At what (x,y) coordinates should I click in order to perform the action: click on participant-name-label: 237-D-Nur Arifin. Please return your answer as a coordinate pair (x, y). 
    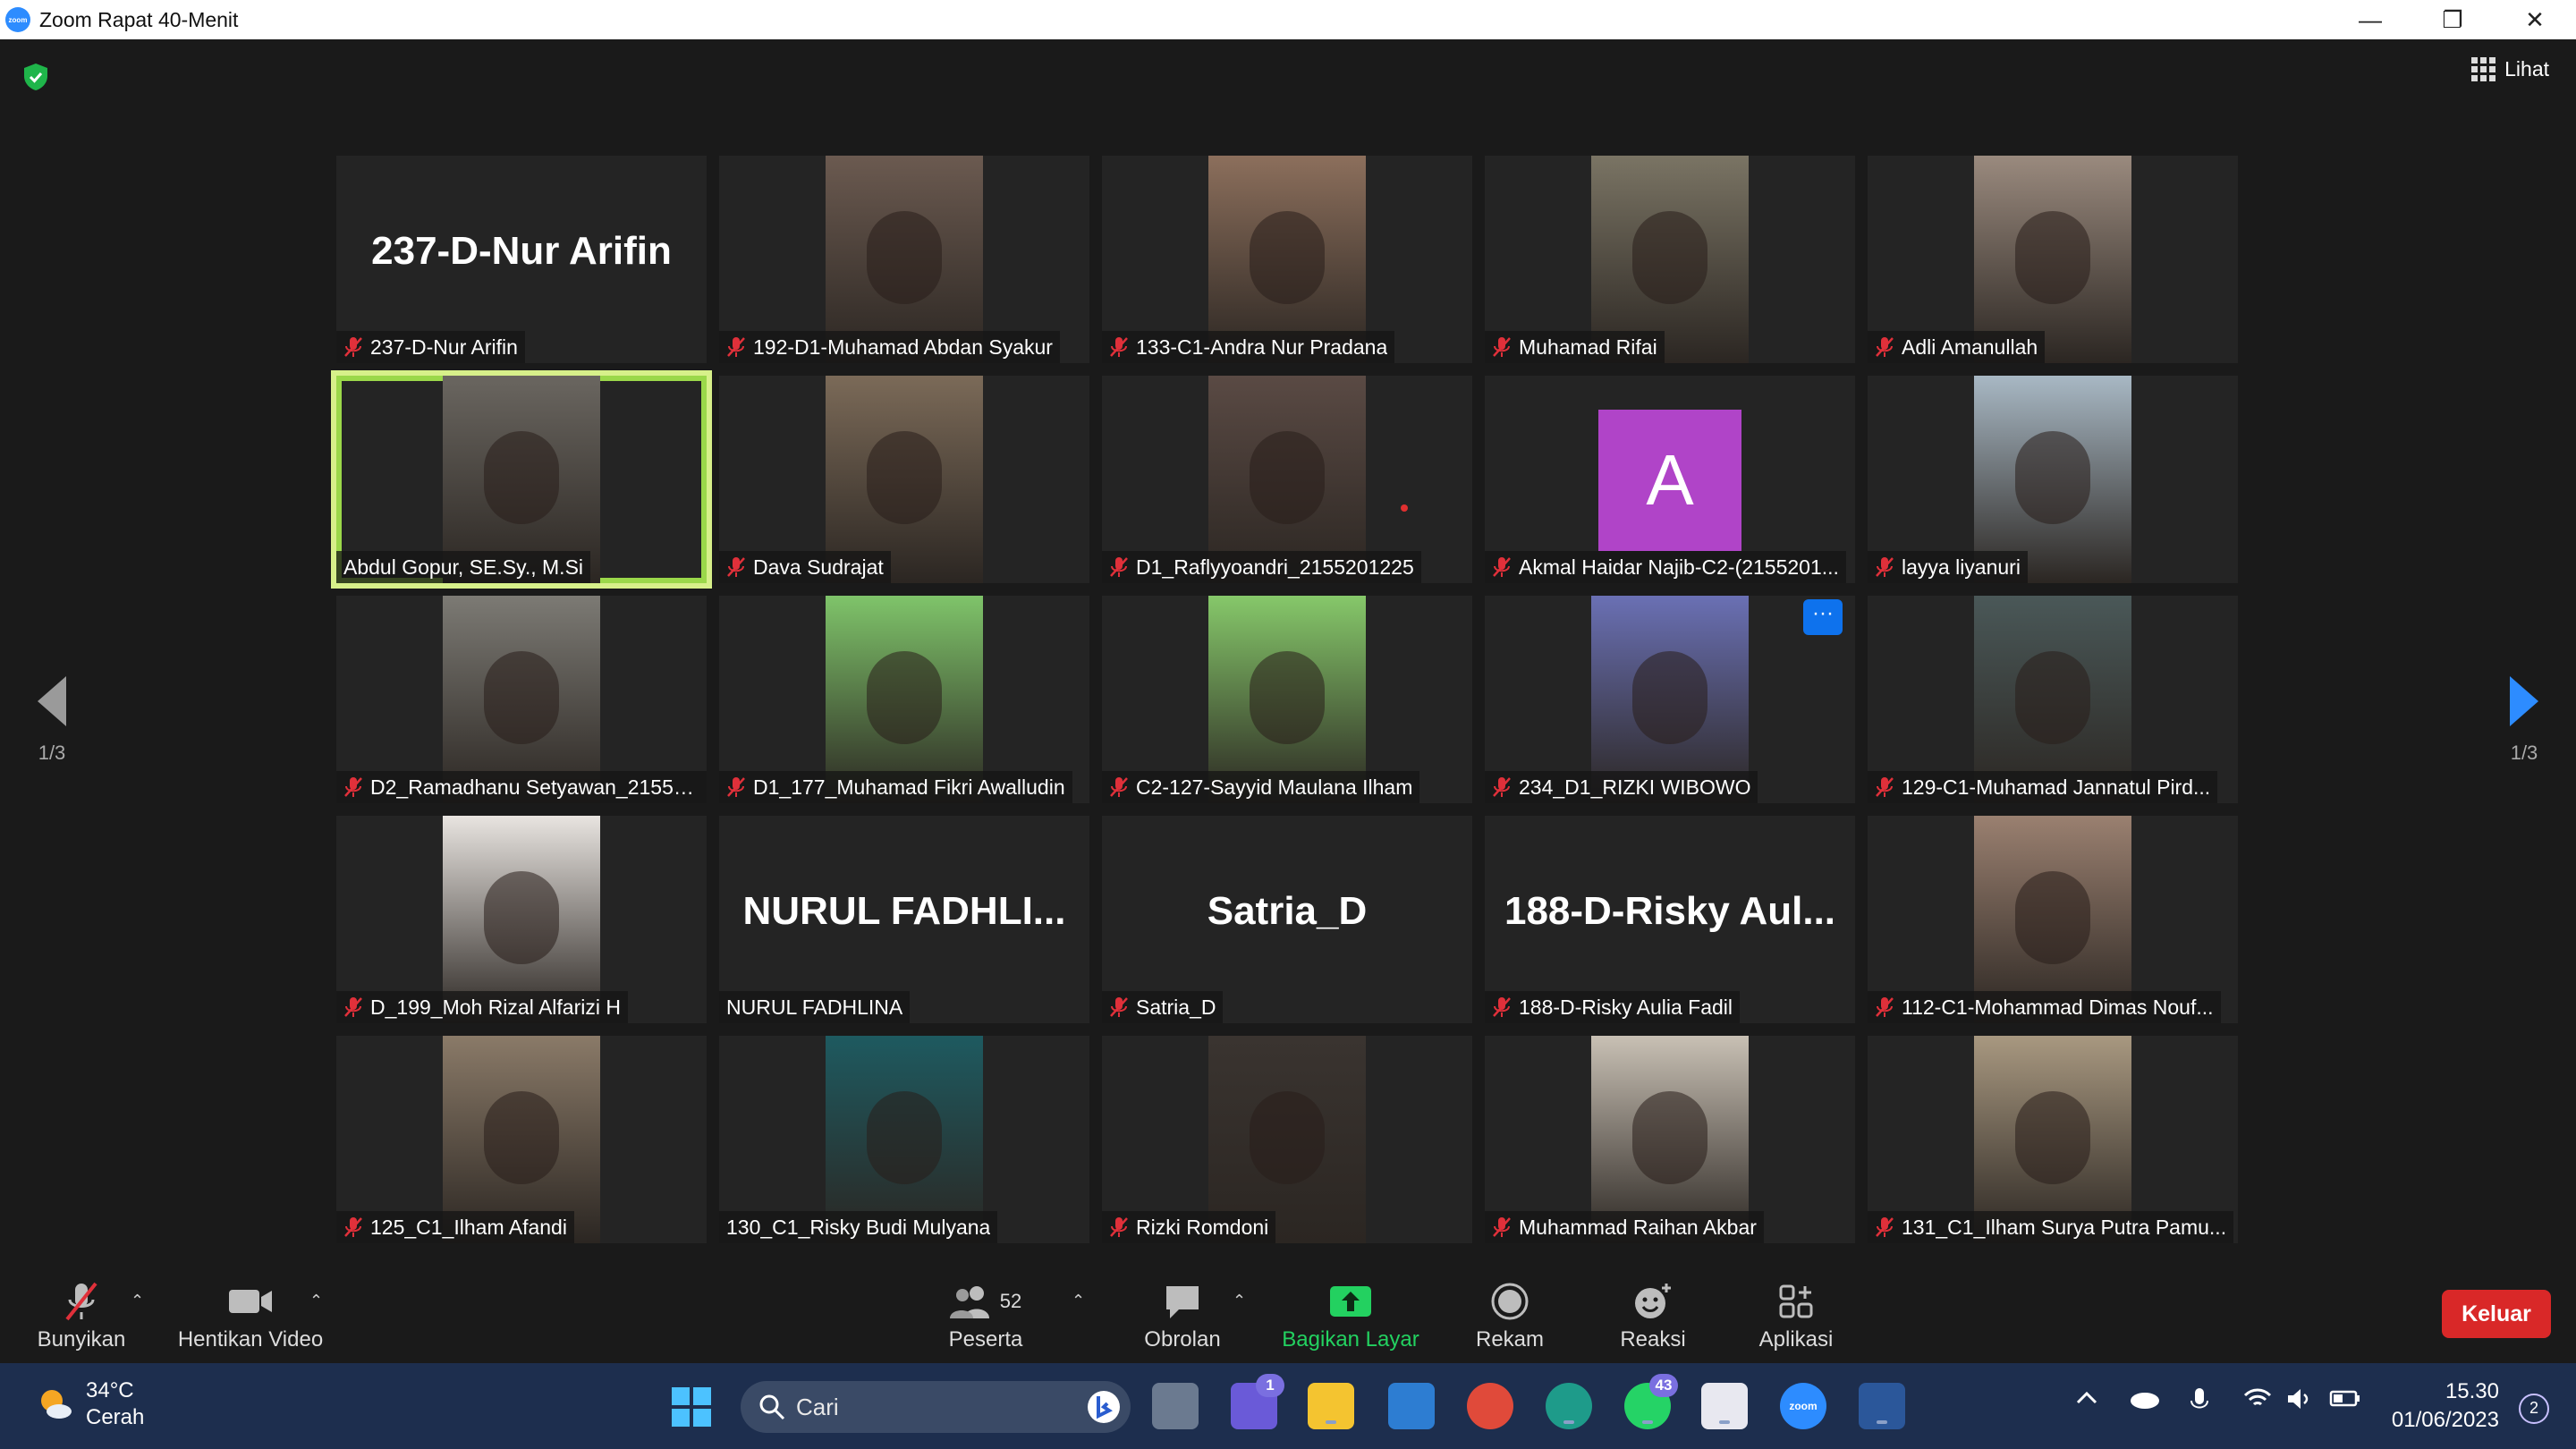
    Looking at the image, I should click on (430, 347).